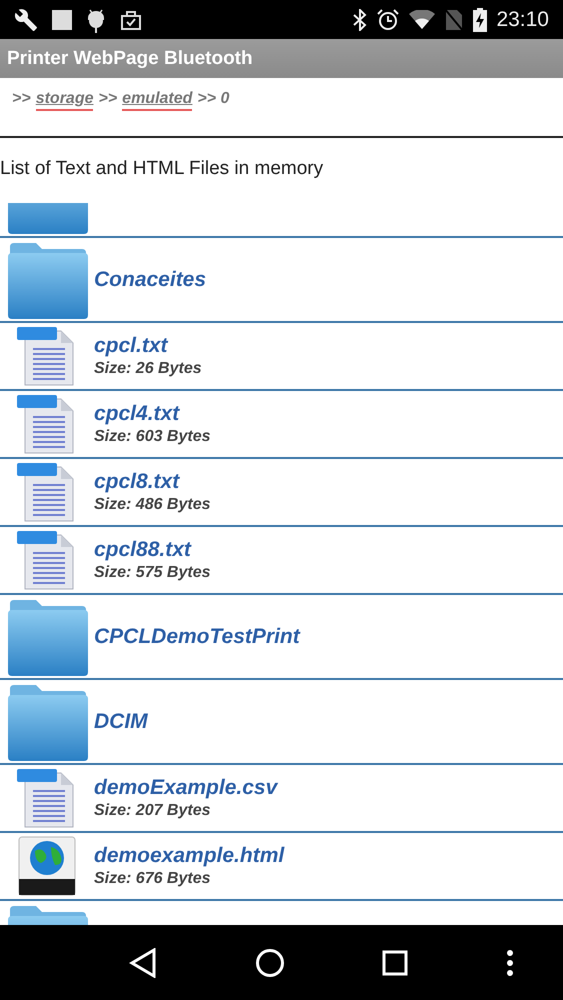  Describe the element at coordinates (522, 20) in the screenshot. I see `clock-time: 23:10` at that location.